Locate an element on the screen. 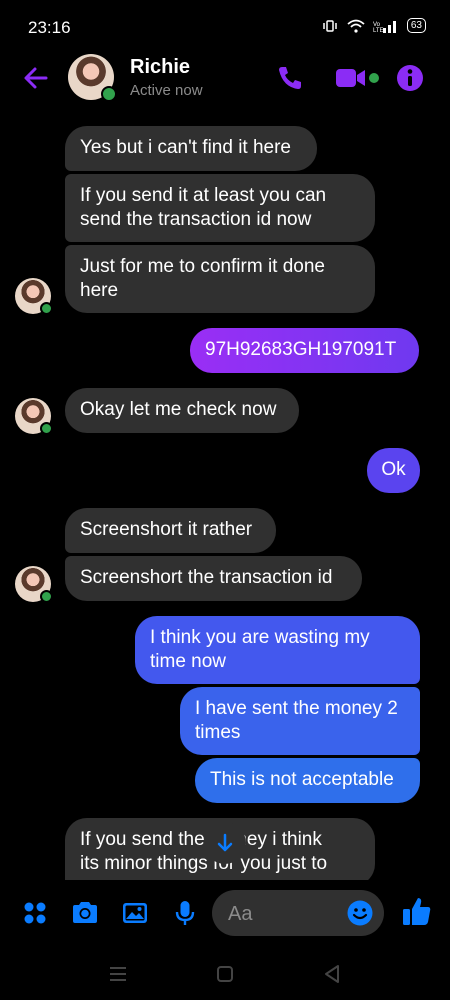  emoji-button is located at coordinates (360, 913).